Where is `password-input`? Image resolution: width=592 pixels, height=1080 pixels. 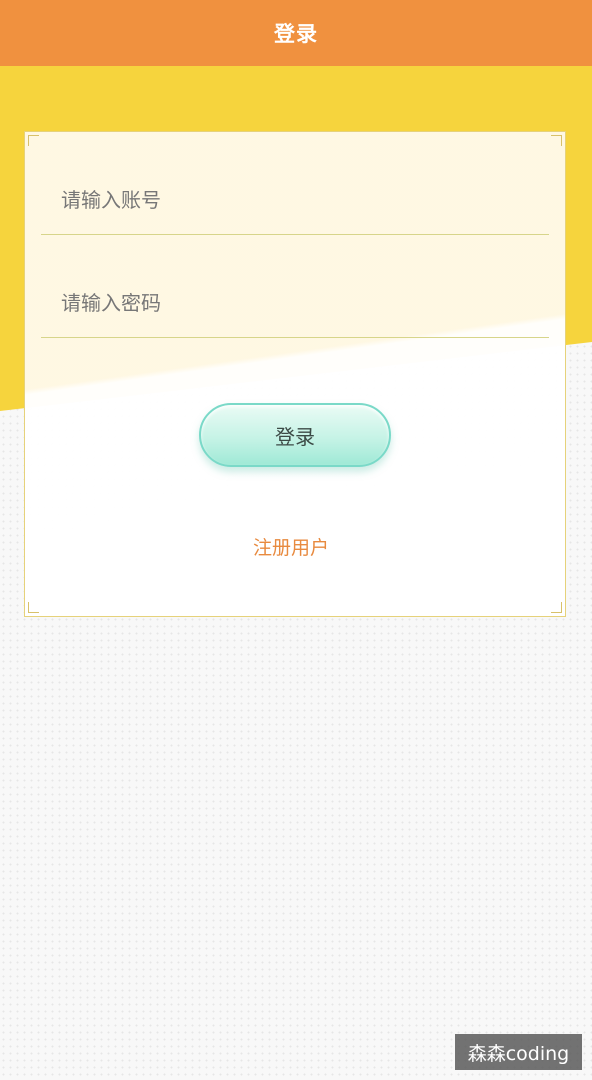
password-input is located at coordinates (291, 303).